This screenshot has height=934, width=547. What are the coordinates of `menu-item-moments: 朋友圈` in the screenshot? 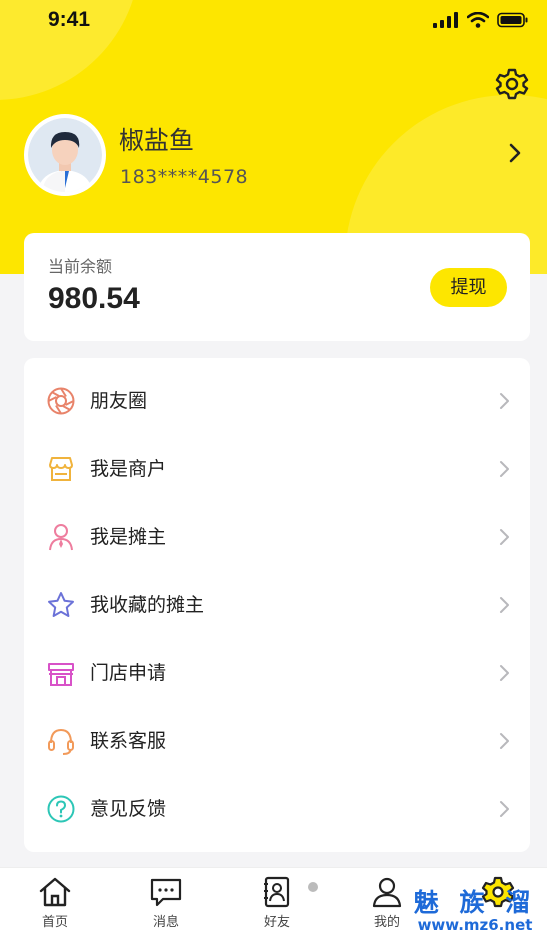 It's located at (277, 400).